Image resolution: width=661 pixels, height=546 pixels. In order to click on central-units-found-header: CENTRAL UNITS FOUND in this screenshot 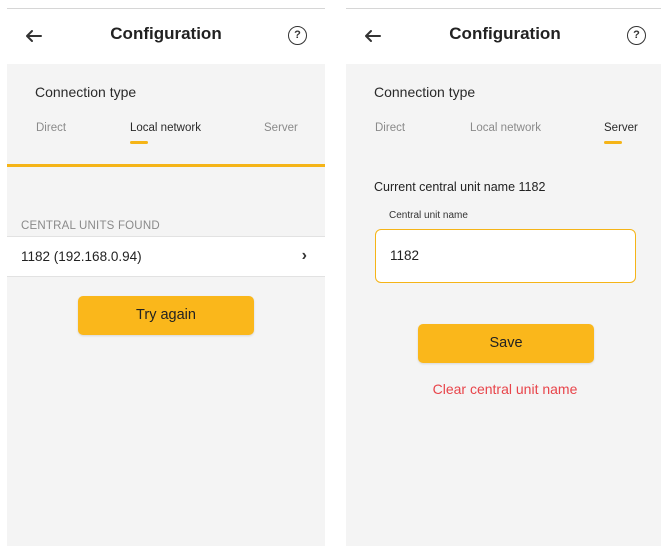, I will do `click(90, 226)`.